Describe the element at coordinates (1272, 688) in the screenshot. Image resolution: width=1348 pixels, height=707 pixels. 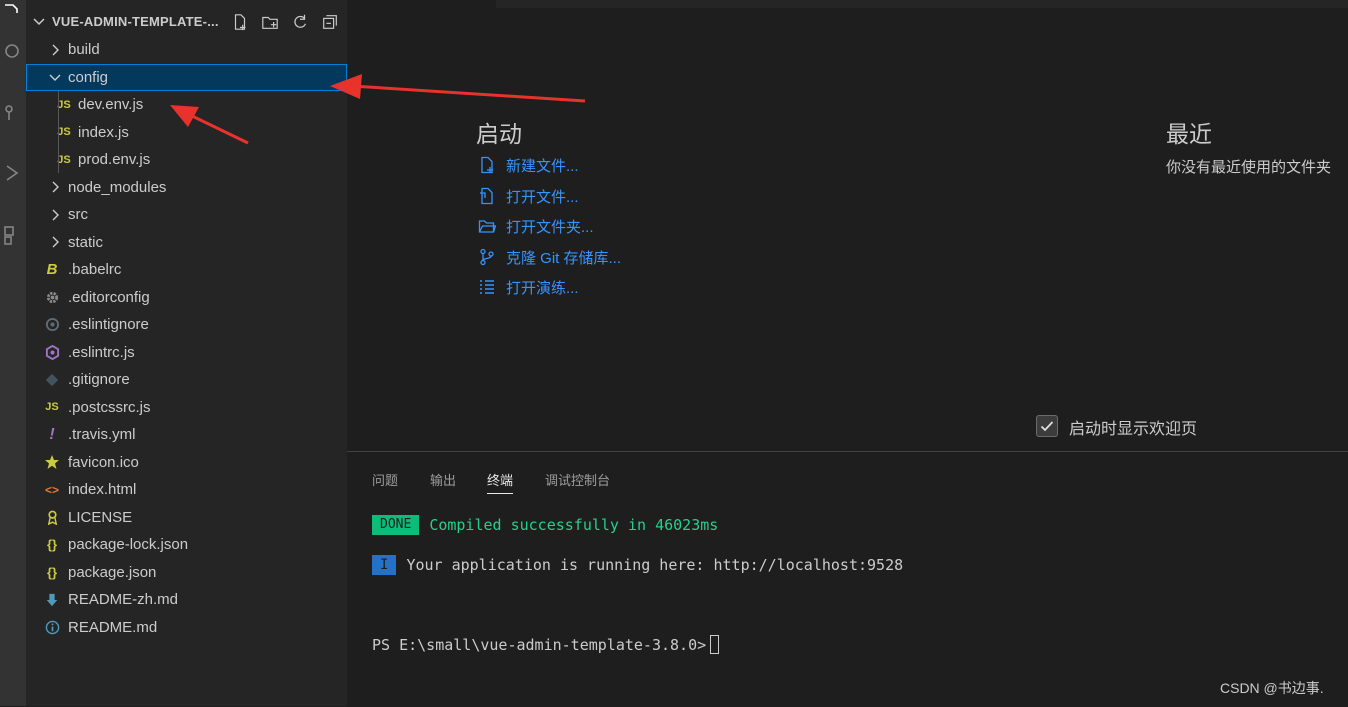
I see `watermark: CSDN @书边事.` at that location.